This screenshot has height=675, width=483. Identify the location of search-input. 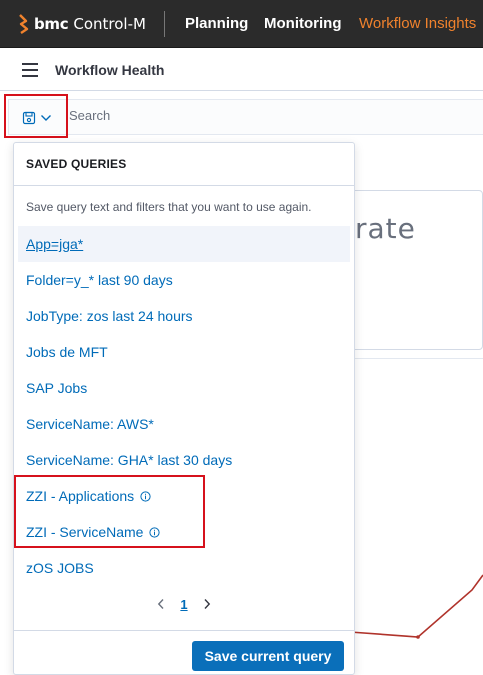
(269, 115).